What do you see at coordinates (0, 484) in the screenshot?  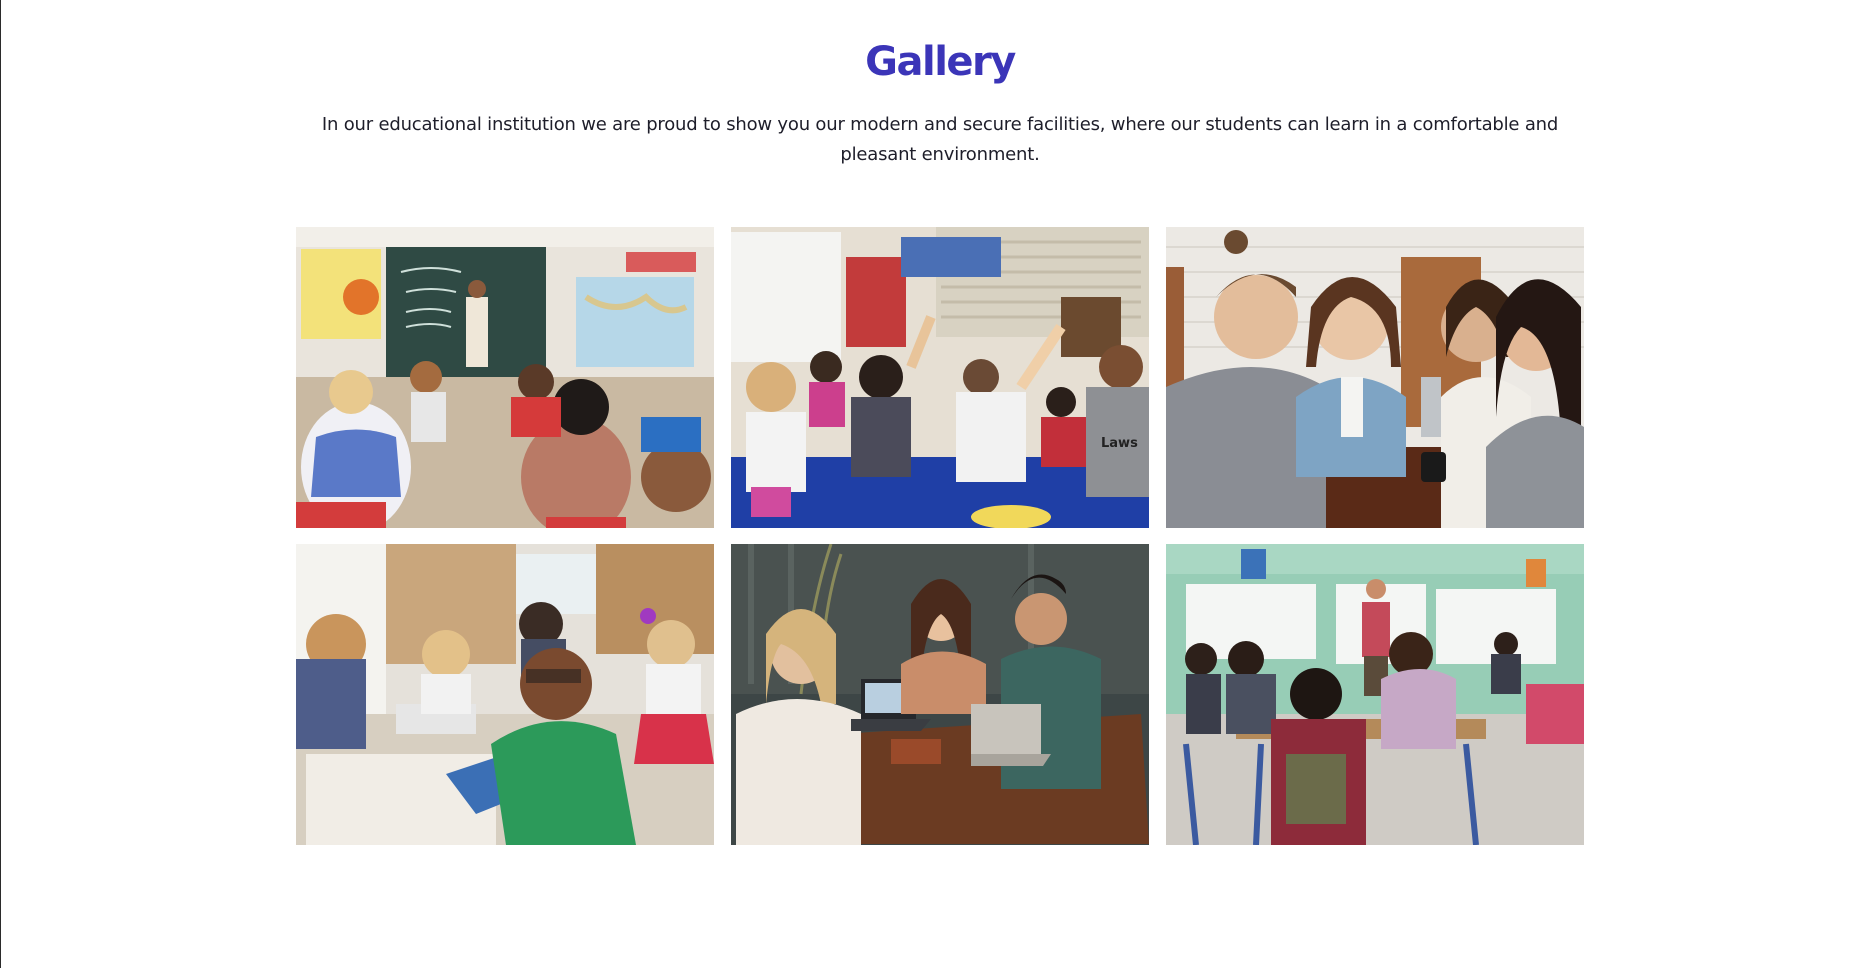 I see `left-border` at bounding box center [0, 484].